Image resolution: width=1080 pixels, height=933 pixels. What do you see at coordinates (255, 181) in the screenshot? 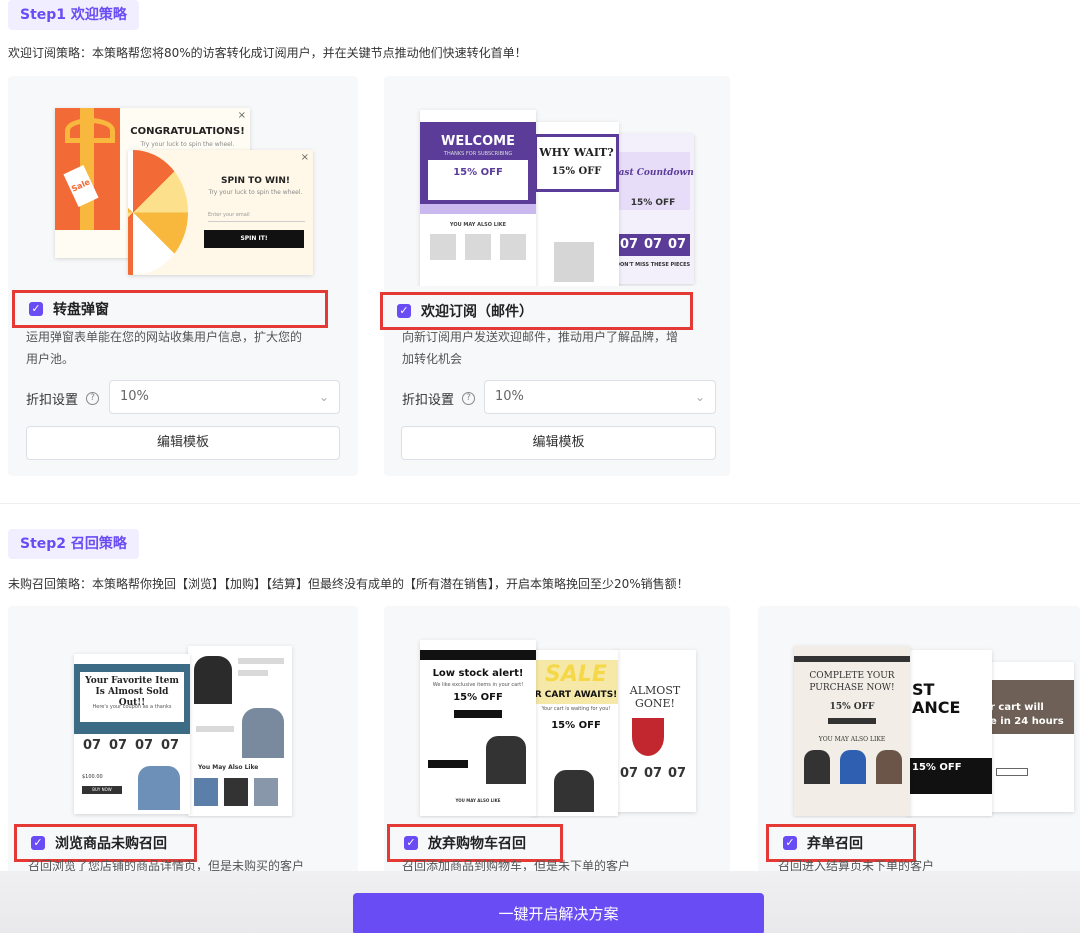
I see `spin-title: SPIN TO WIN!` at bounding box center [255, 181].